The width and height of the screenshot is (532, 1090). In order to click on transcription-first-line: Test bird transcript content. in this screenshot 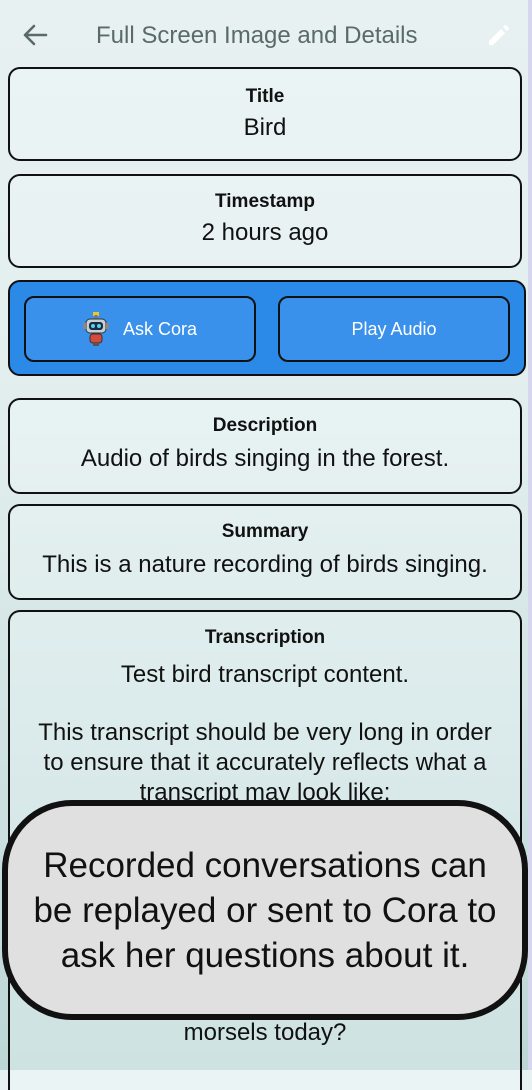, I will do `click(265, 674)`.